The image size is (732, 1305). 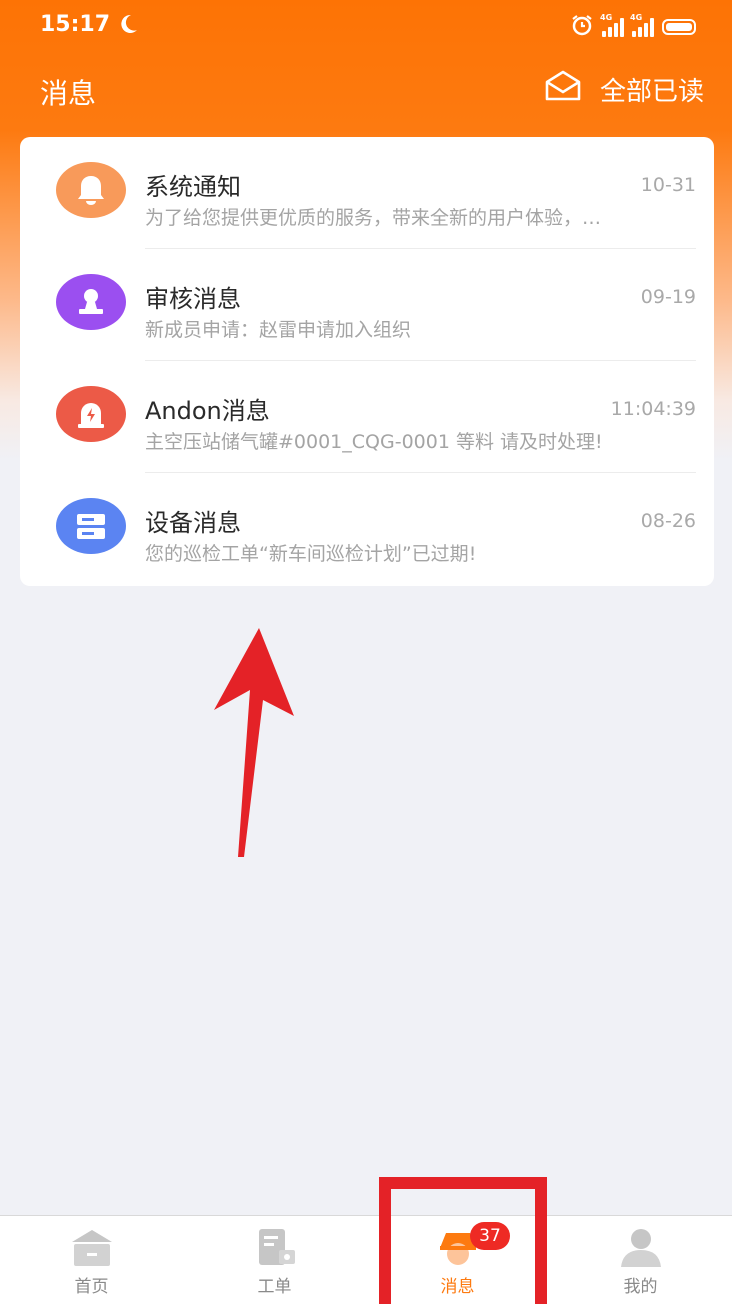 What do you see at coordinates (276, 1247) in the screenshot?
I see `work-order-icon` at bounding box center [276, 1247].